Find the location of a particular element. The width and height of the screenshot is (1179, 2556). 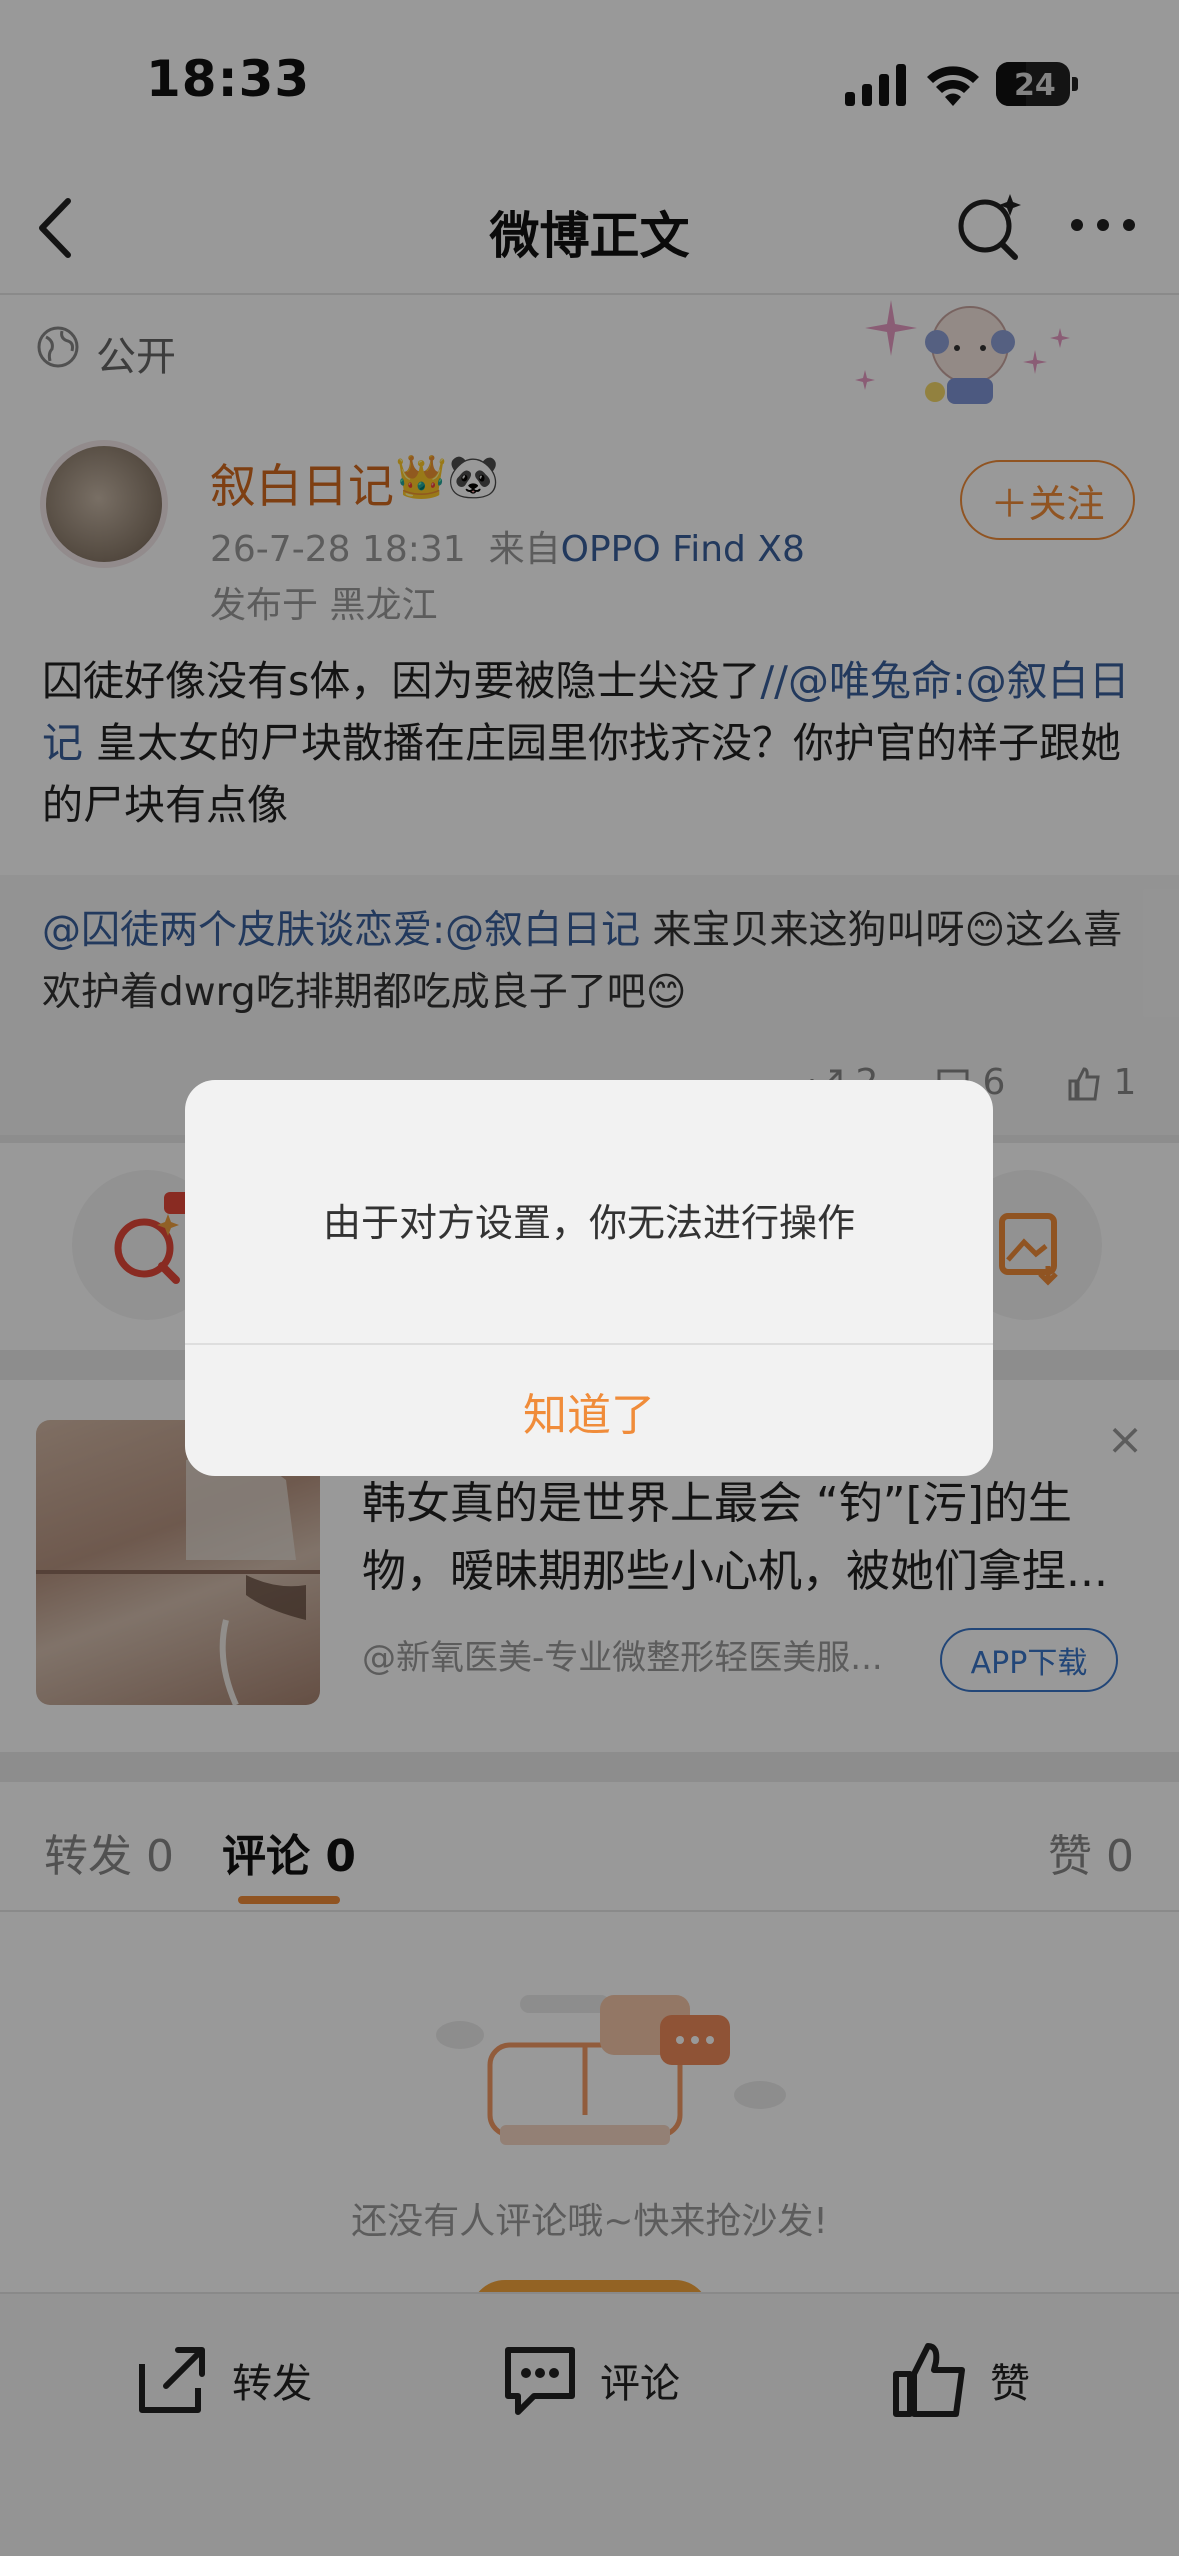

dialog-message: 由于对方设置，你无法进行操作 is located at coordinates (588, 1223).